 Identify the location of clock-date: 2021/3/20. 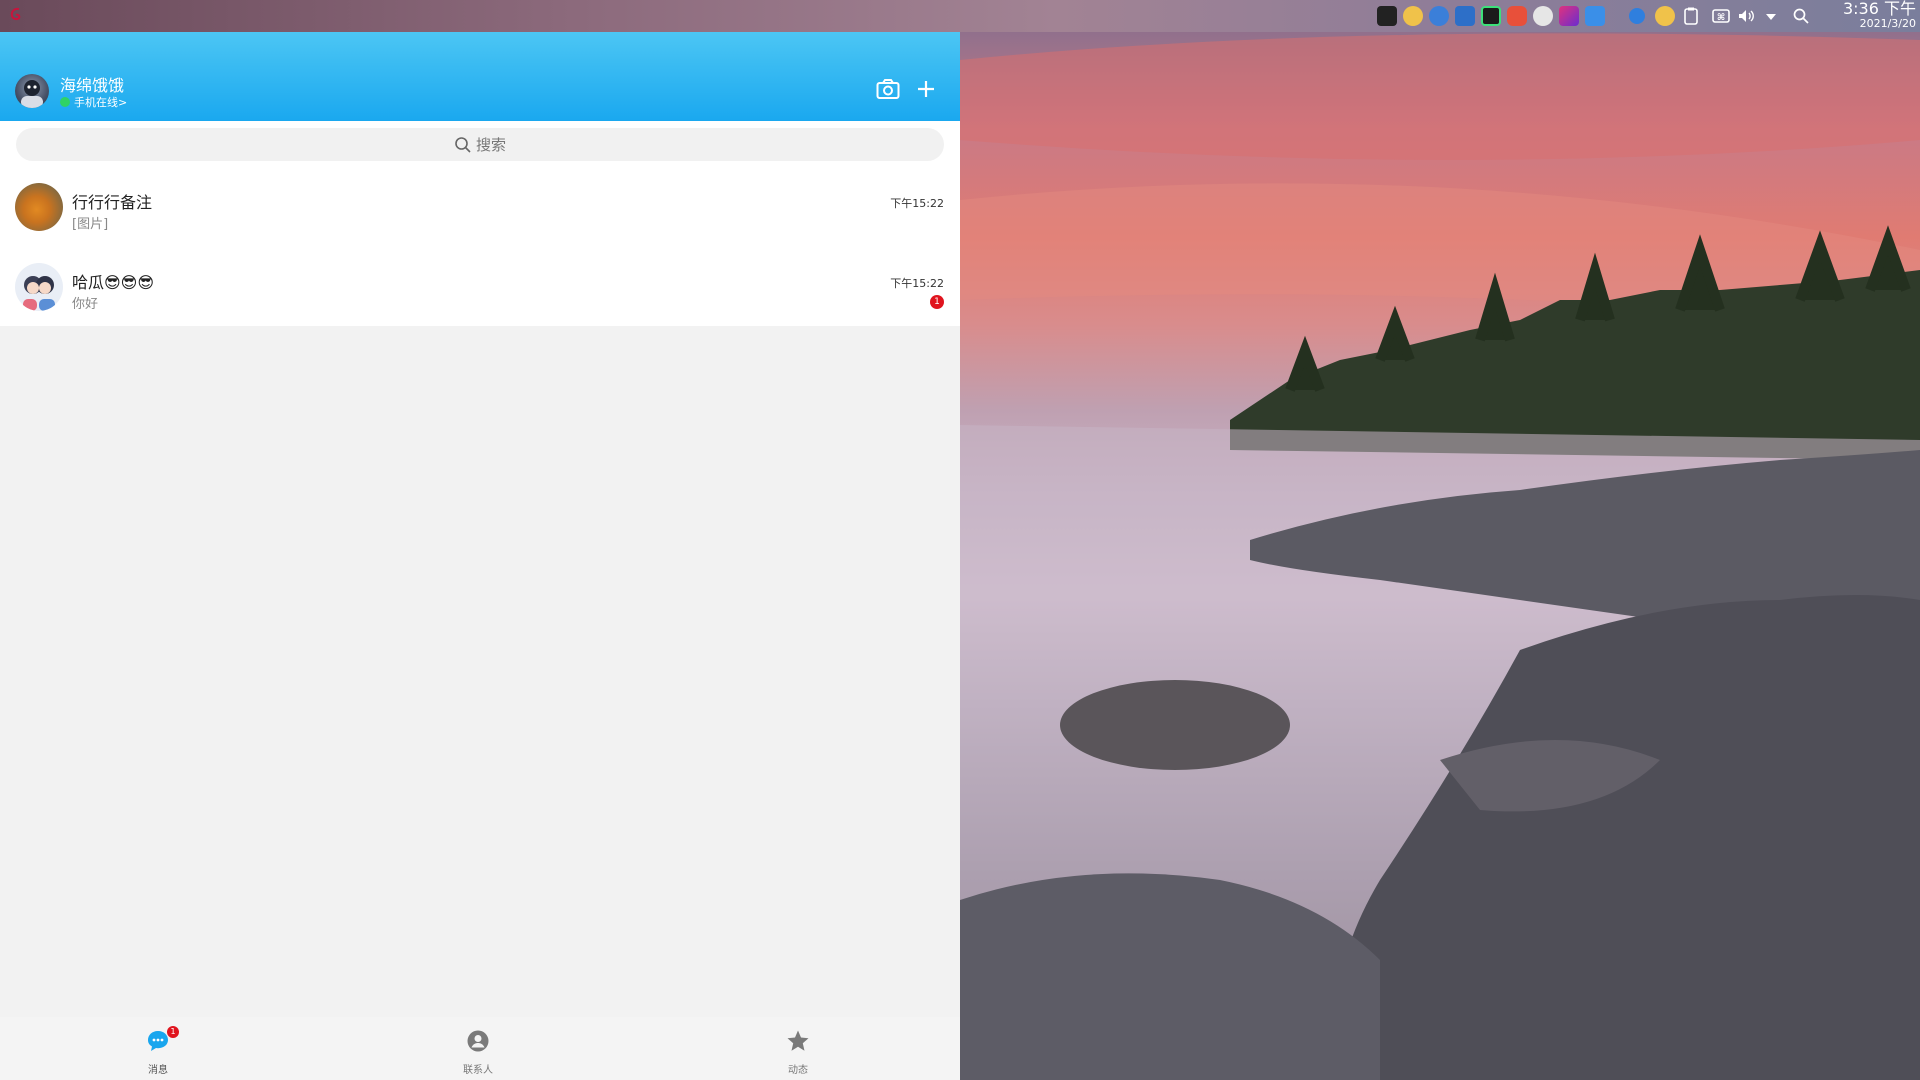
(1887, 23).